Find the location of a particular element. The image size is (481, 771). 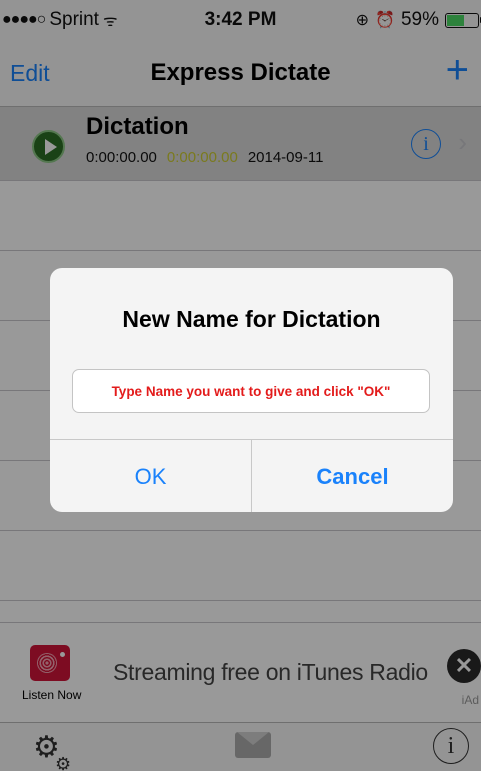

cancel-button: Cancel is located at coordinates (352, 476).